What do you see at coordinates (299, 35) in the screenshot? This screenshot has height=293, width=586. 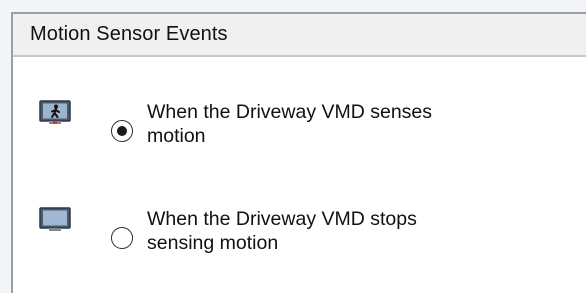 I see `panel-header: Motion Sensor Events` at bounding box center [299, 35].